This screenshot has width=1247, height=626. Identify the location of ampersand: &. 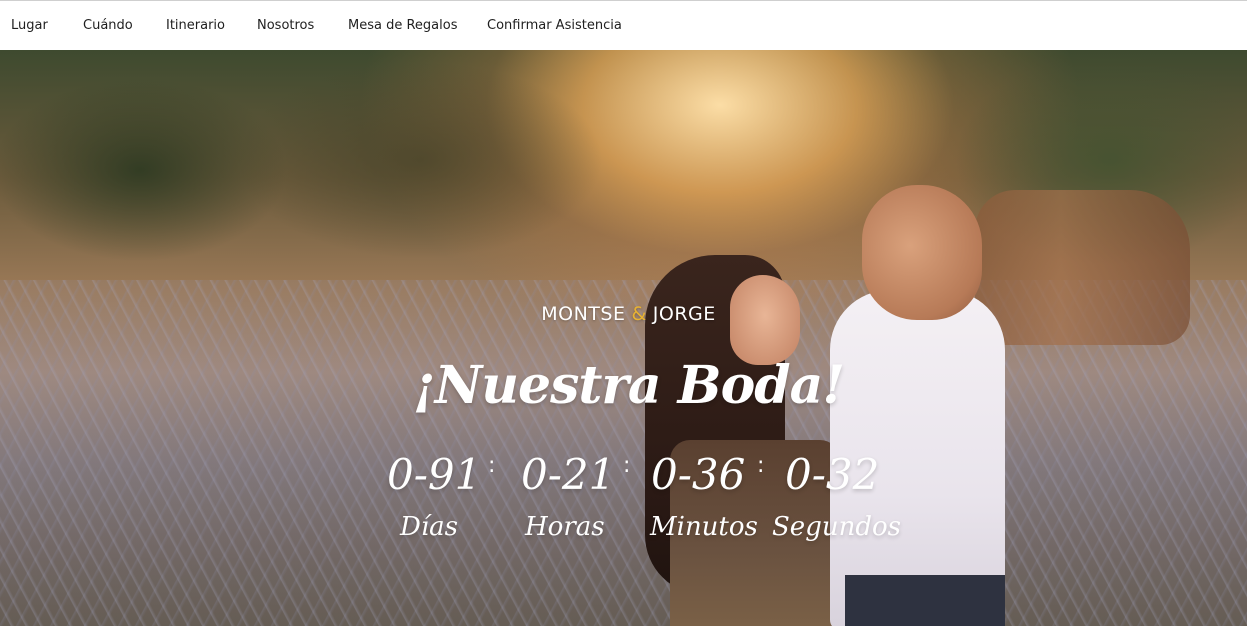
(639, 314).